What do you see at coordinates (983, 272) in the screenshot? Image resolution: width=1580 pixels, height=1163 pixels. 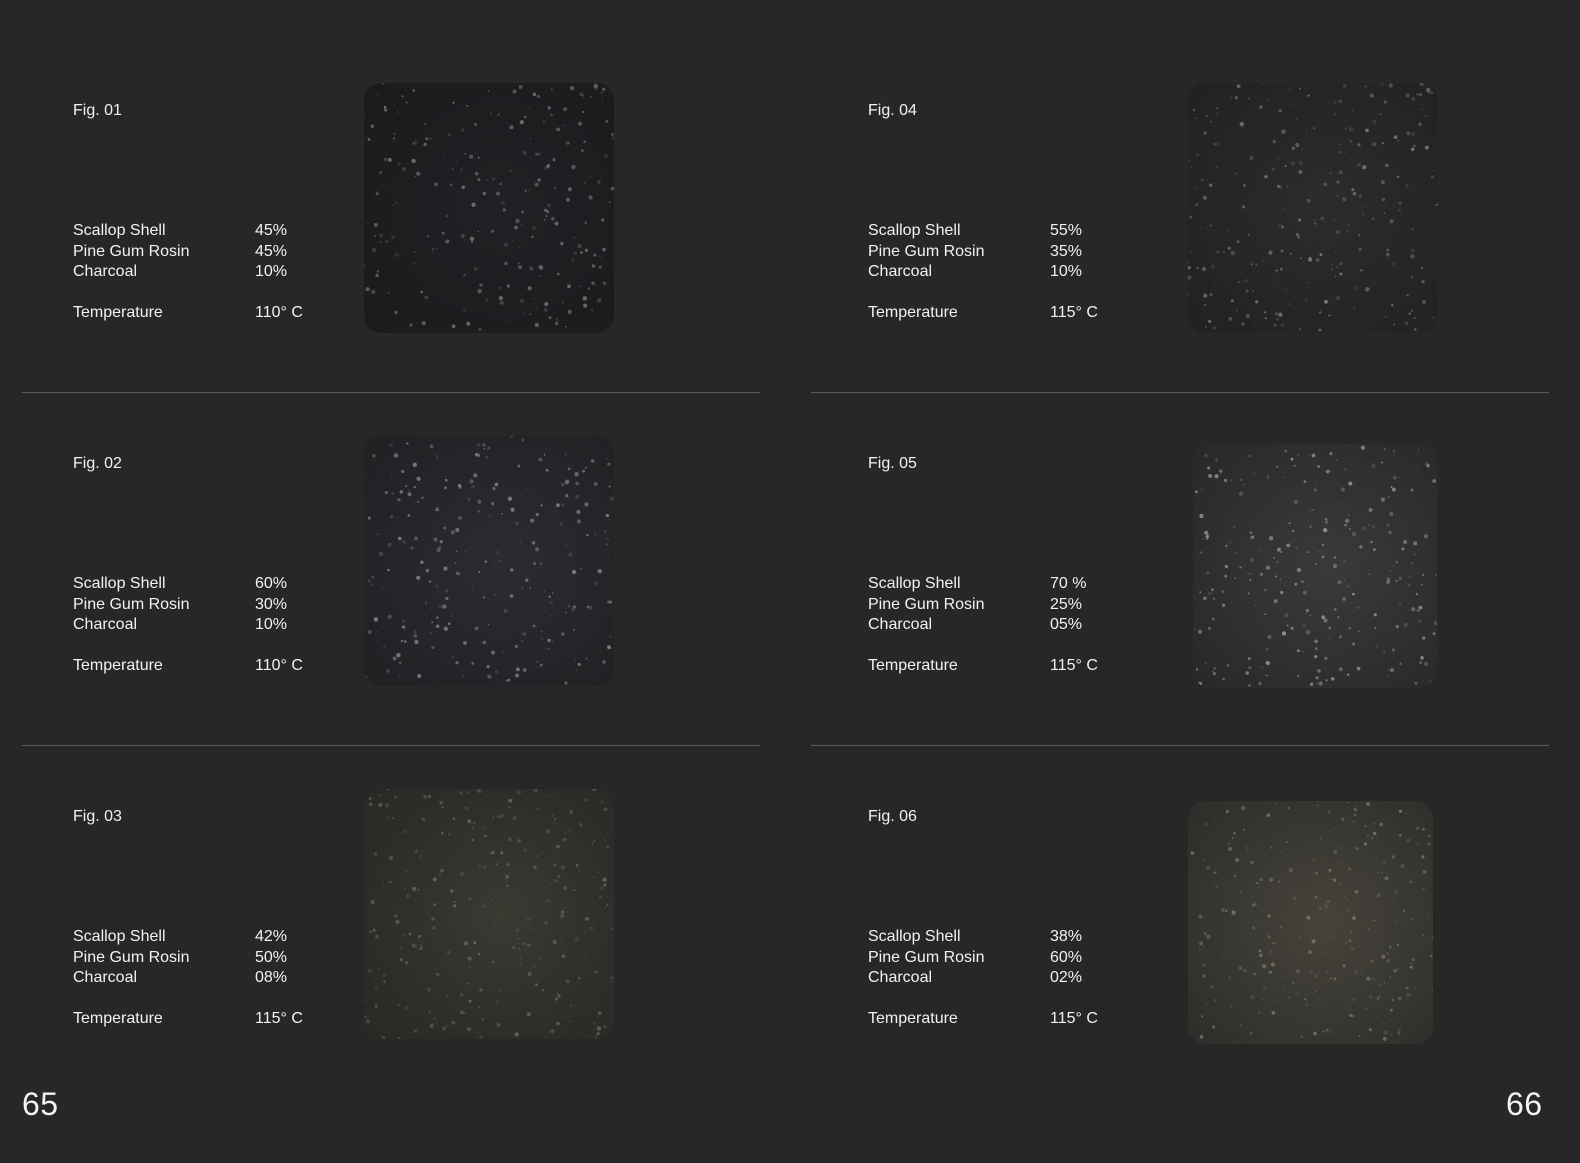 I see `row-charcoal: Charcoal 10%` at bounding box center [983, 272].